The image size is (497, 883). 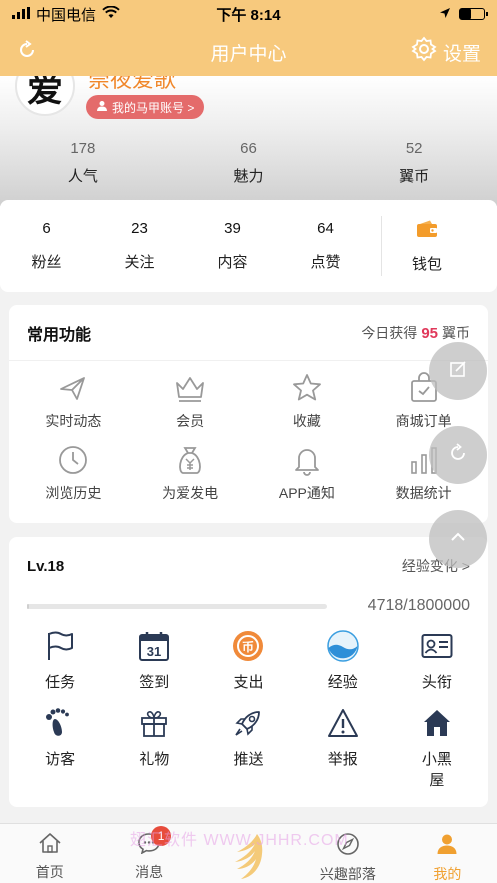 I want to click on tab-home: 首页, so click(x=49, y=853).